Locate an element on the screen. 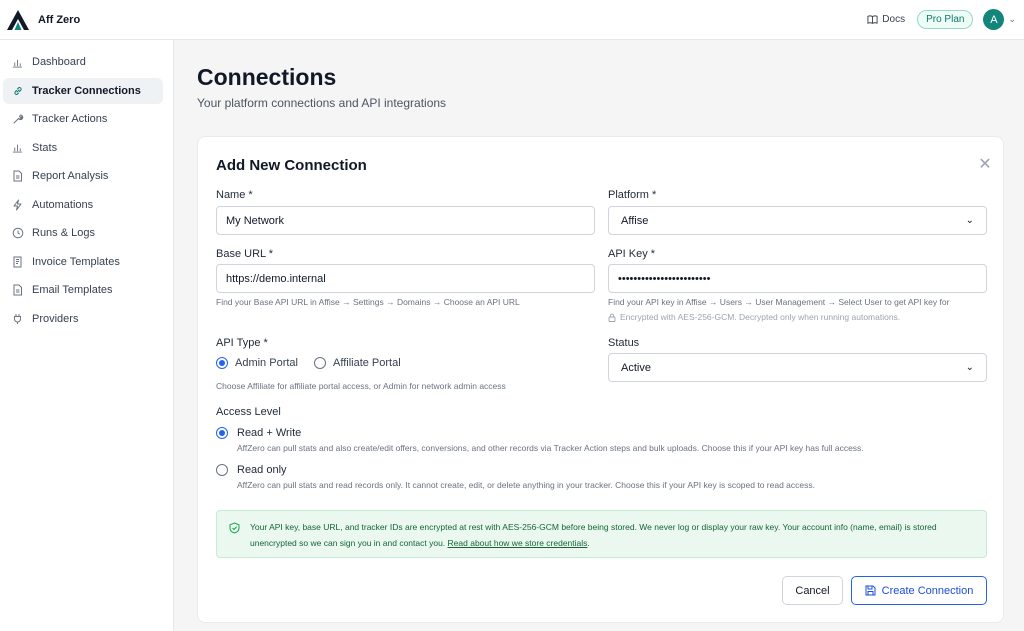 This screenshot has height=631, width=1024. sidebar-item-email-templates: Email Templates is located at coordinates (83, 290).